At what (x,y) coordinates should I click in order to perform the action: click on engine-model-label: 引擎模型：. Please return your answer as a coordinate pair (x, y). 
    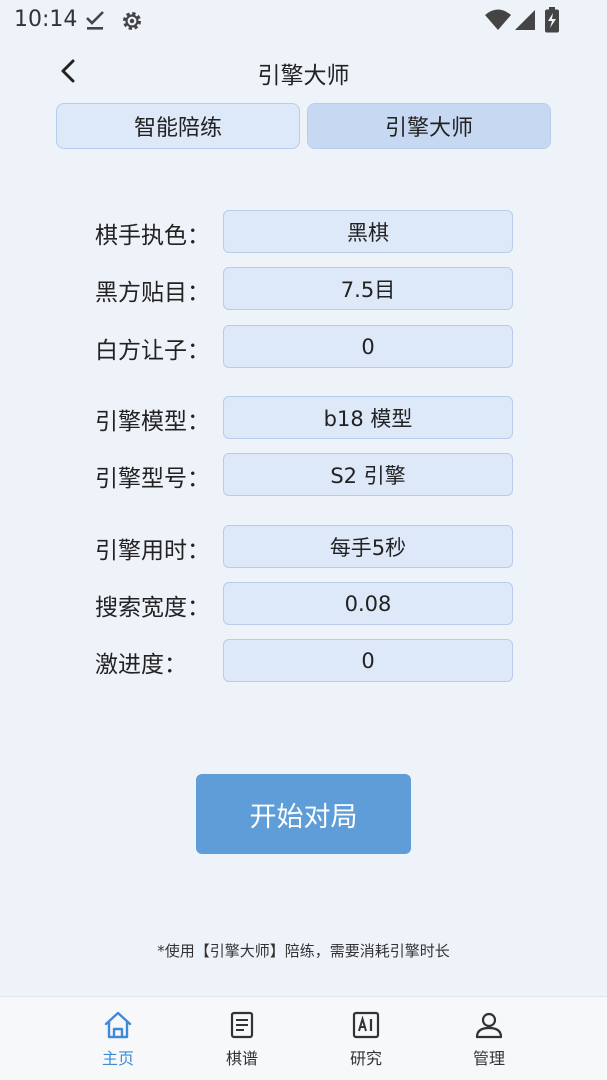
    Looking at the image, I should click on (152, 422).